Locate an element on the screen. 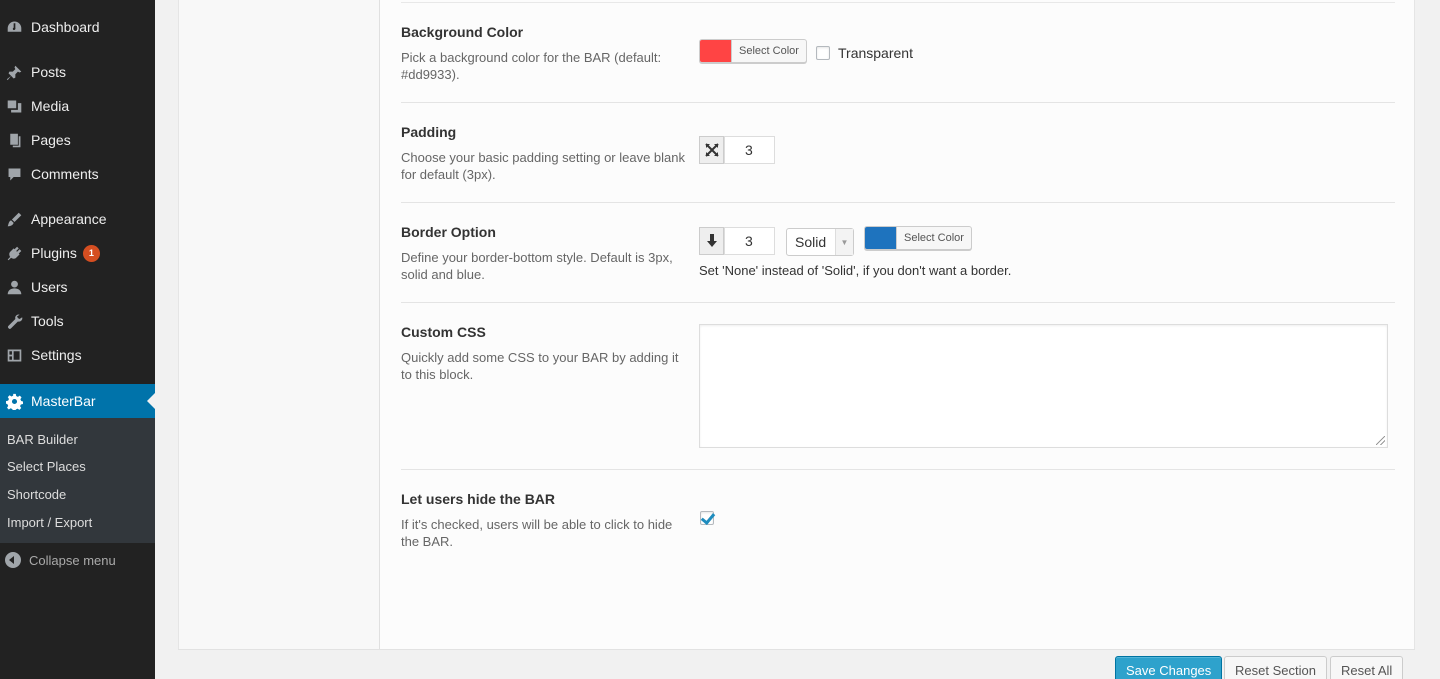 The image size is (1440, 679). sidebar-item-settings: Settings is located at coordinates (77, 355).